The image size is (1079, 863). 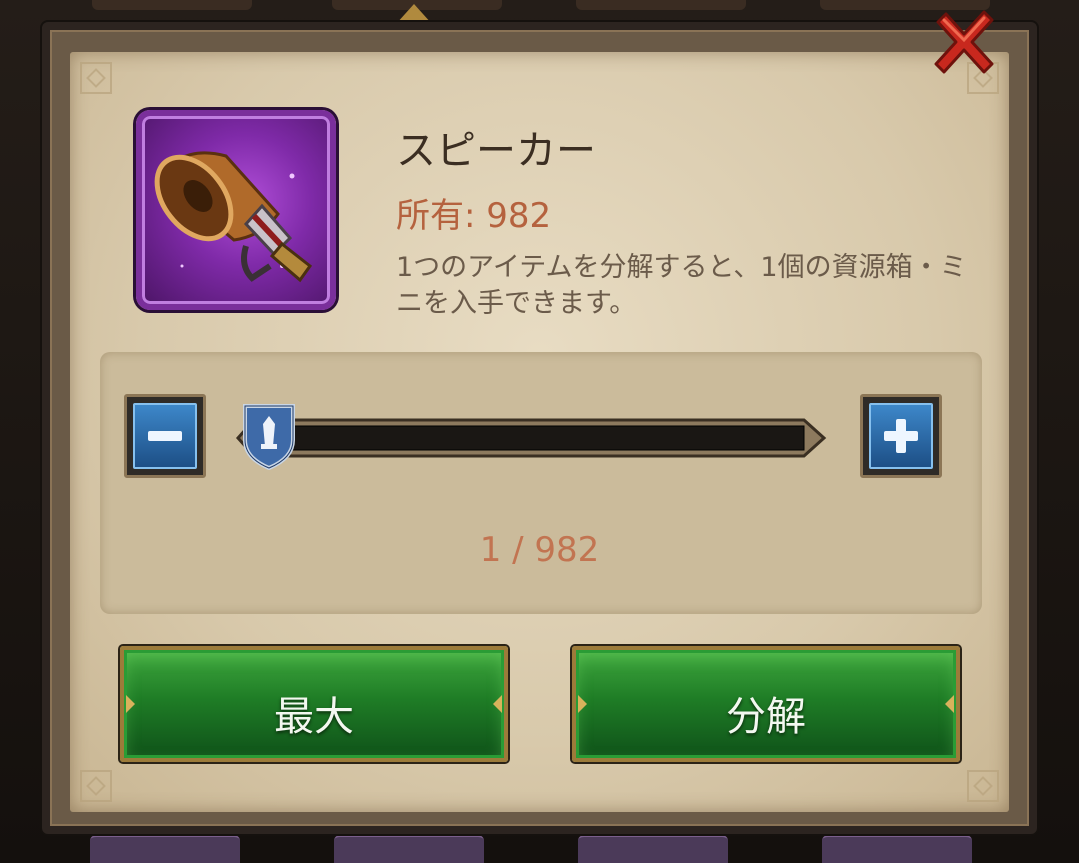 What do you see at coordinates (269, 435) in the screenshot?
I see `slider-handle` at bounding box center [269, 435].